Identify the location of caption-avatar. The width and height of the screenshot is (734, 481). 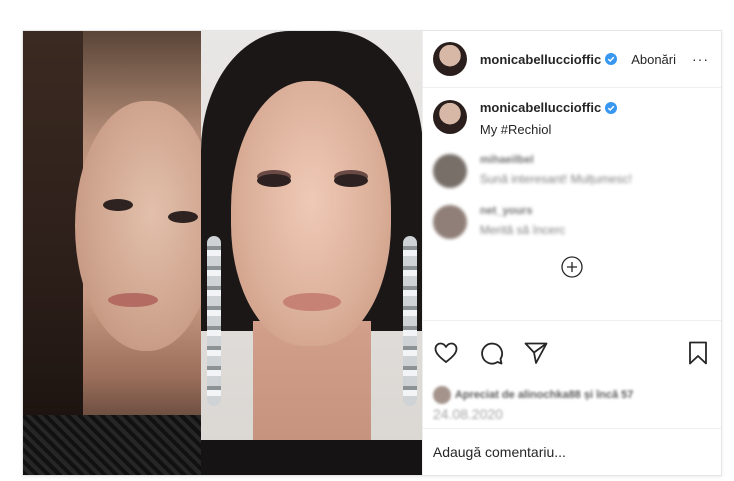
(449, 117).